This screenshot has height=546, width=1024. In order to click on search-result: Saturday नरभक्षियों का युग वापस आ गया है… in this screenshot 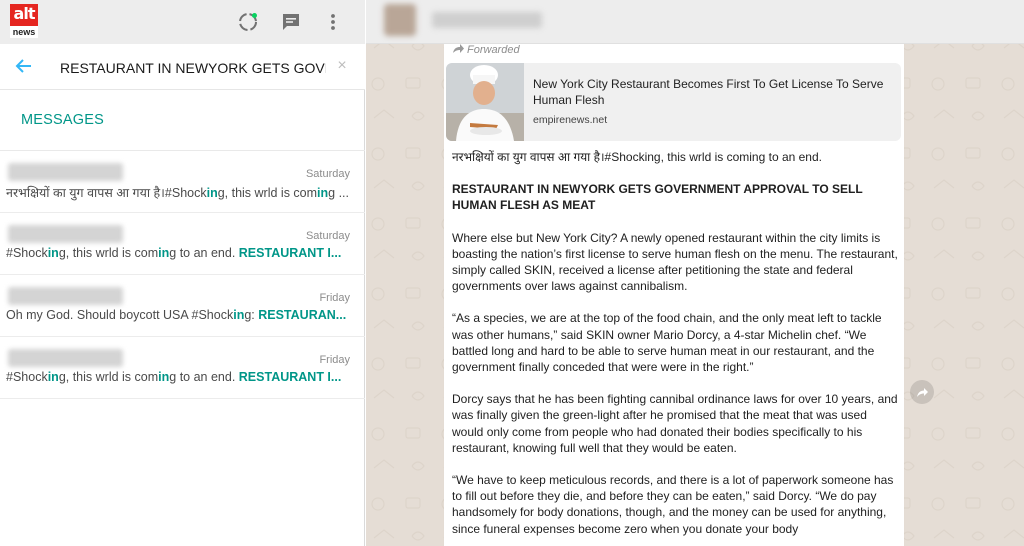, I will do `click(182, 182)`.